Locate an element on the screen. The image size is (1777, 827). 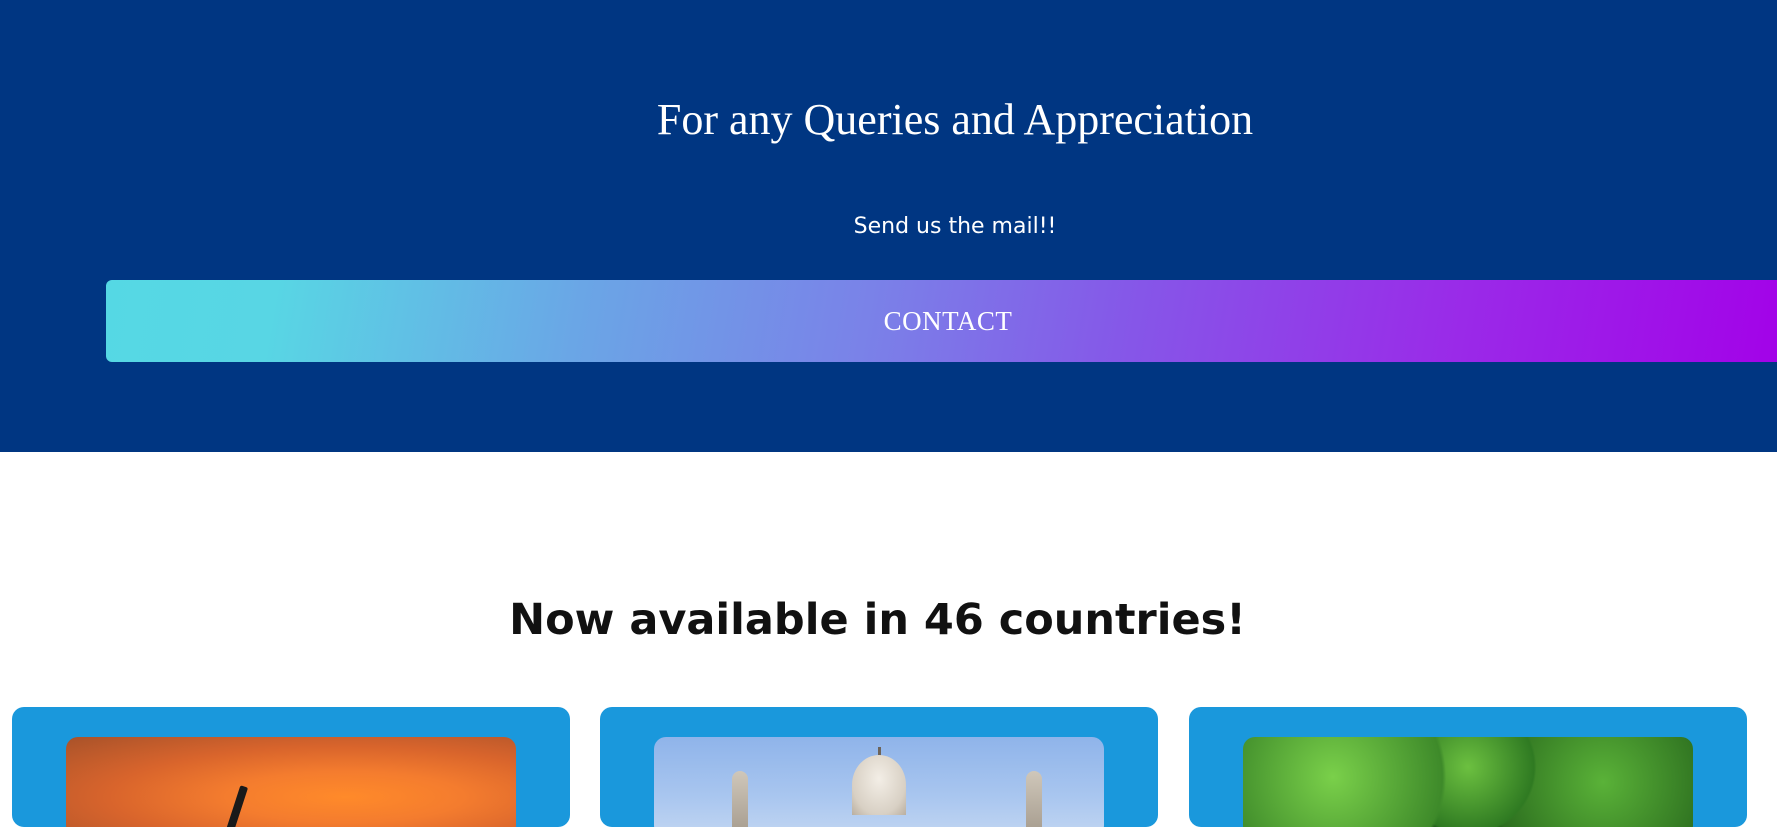
contact-button: CONTACT is located at coordinates (941, 321).